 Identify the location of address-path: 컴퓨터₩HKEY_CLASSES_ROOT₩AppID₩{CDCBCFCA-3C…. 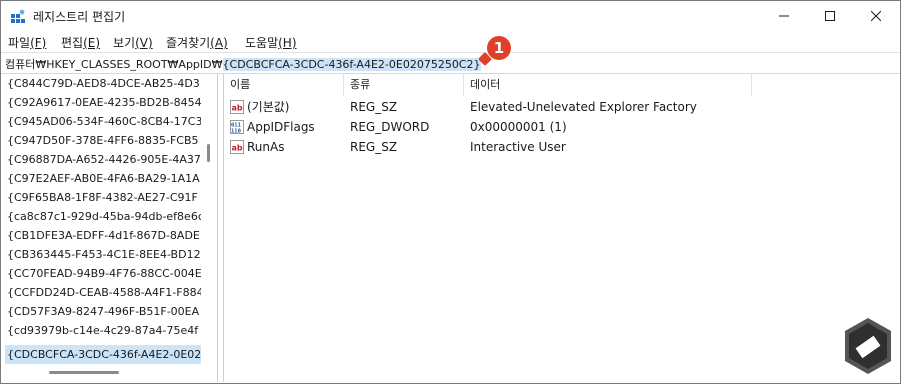
(243, 64).